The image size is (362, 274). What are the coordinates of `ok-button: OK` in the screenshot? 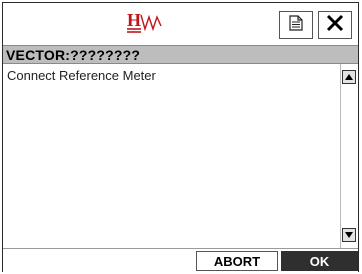 It's located at (319, 261).